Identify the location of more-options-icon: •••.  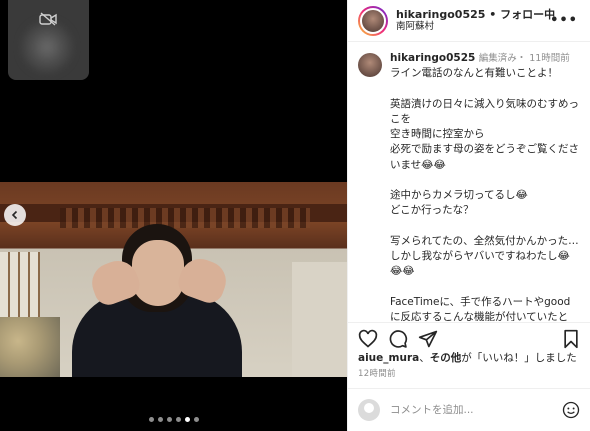
(564, 20).